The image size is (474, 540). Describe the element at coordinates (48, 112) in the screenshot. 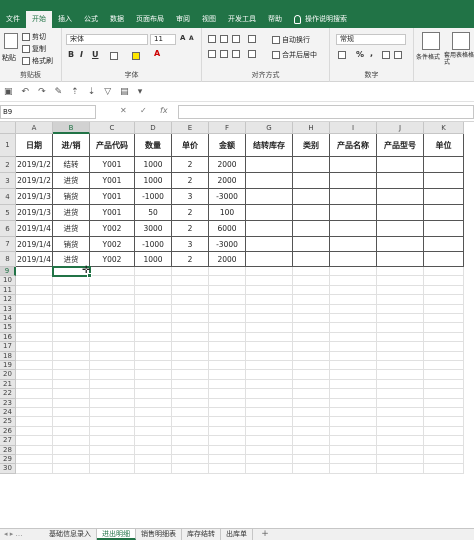

I see `name-box: B9` at that location.